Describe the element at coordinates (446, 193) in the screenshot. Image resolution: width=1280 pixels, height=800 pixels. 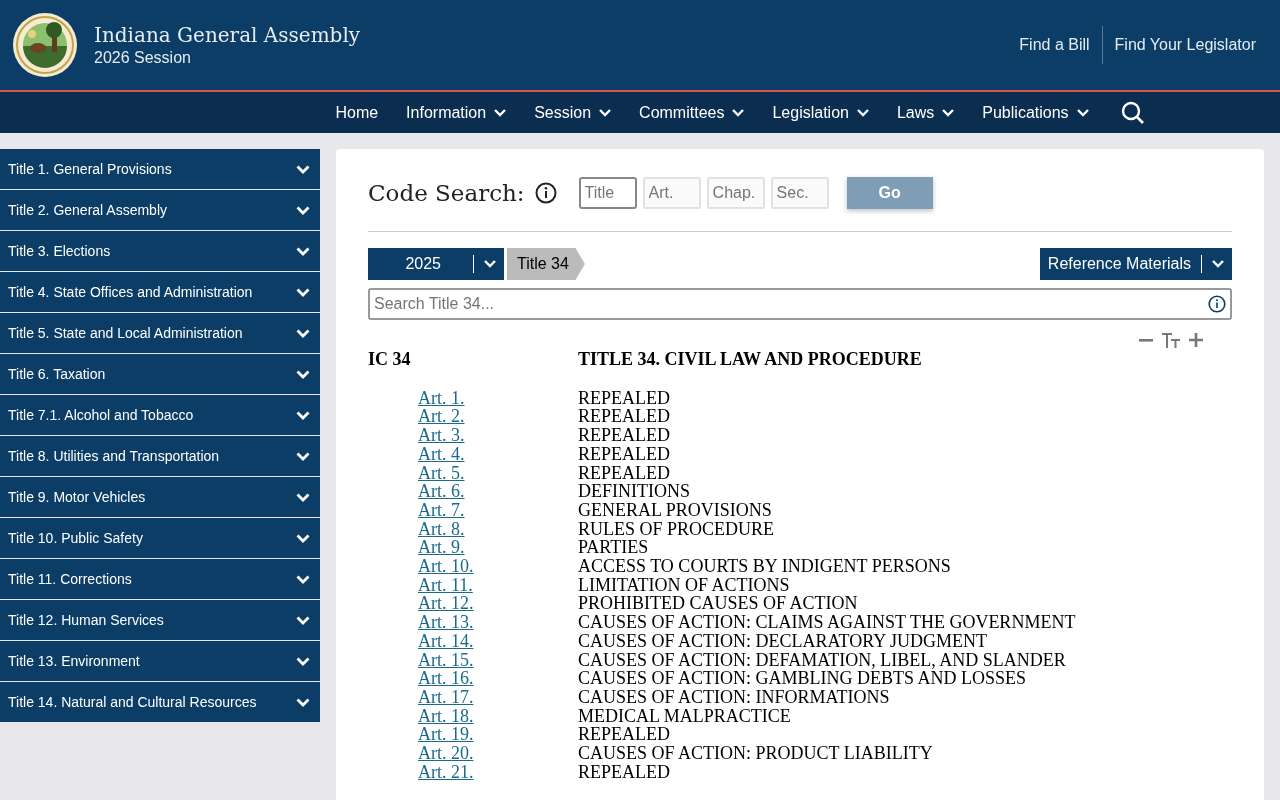
I see `code-search-label: Code Search:` at that location.